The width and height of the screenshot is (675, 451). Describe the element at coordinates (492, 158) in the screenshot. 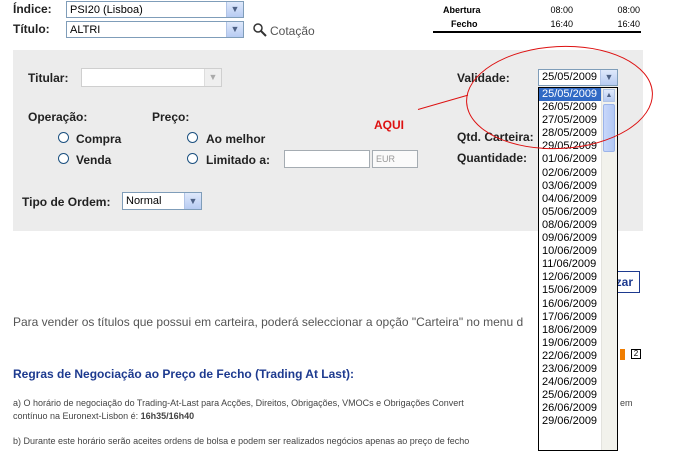

I see `quantidade-label: Quantidade:` at that location.